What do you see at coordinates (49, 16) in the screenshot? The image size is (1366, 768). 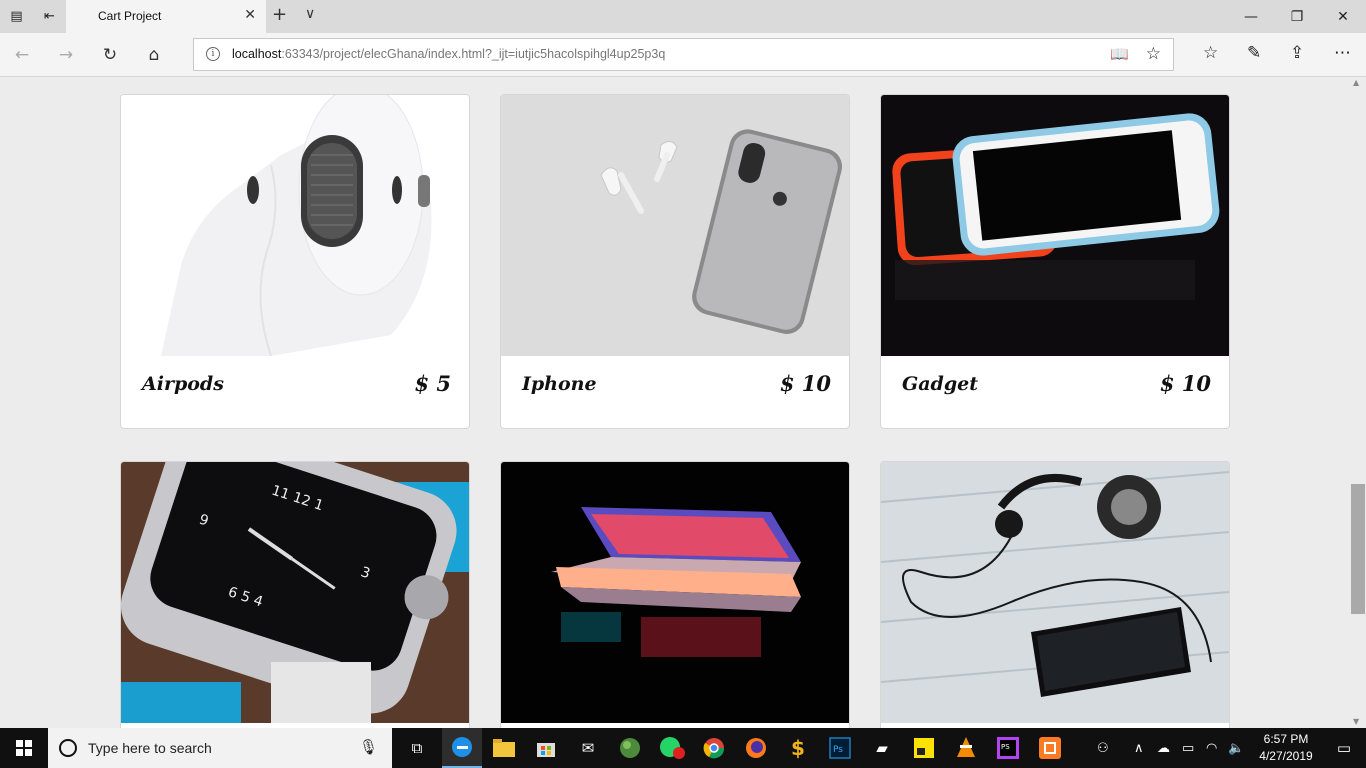 I see `set-aside-tabs-icon: ⇤` at bounding box center [49, 16].